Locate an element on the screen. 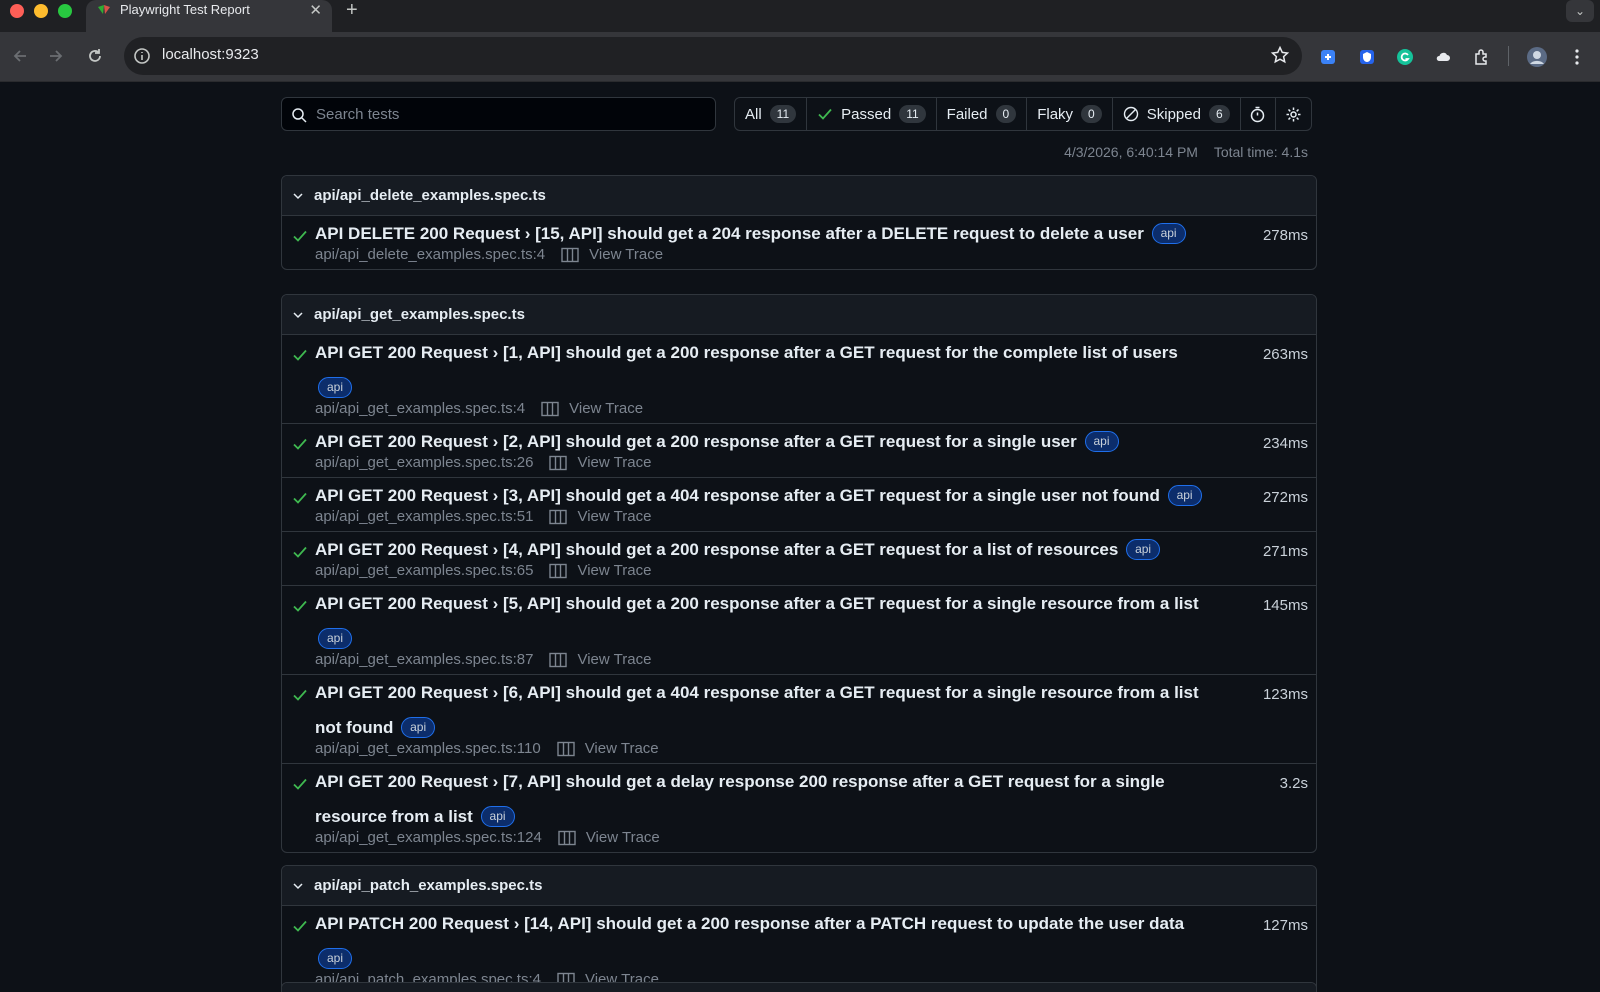 This screenshot has width=1600, height=992. speedboard-button is located at coordinates (1258, 114).